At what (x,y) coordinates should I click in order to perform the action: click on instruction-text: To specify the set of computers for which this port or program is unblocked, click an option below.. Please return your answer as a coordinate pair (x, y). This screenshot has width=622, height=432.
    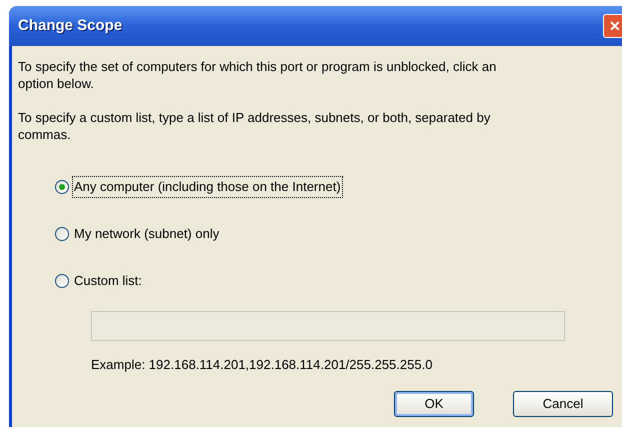
    Looking at the image, I should click on (258, 75).